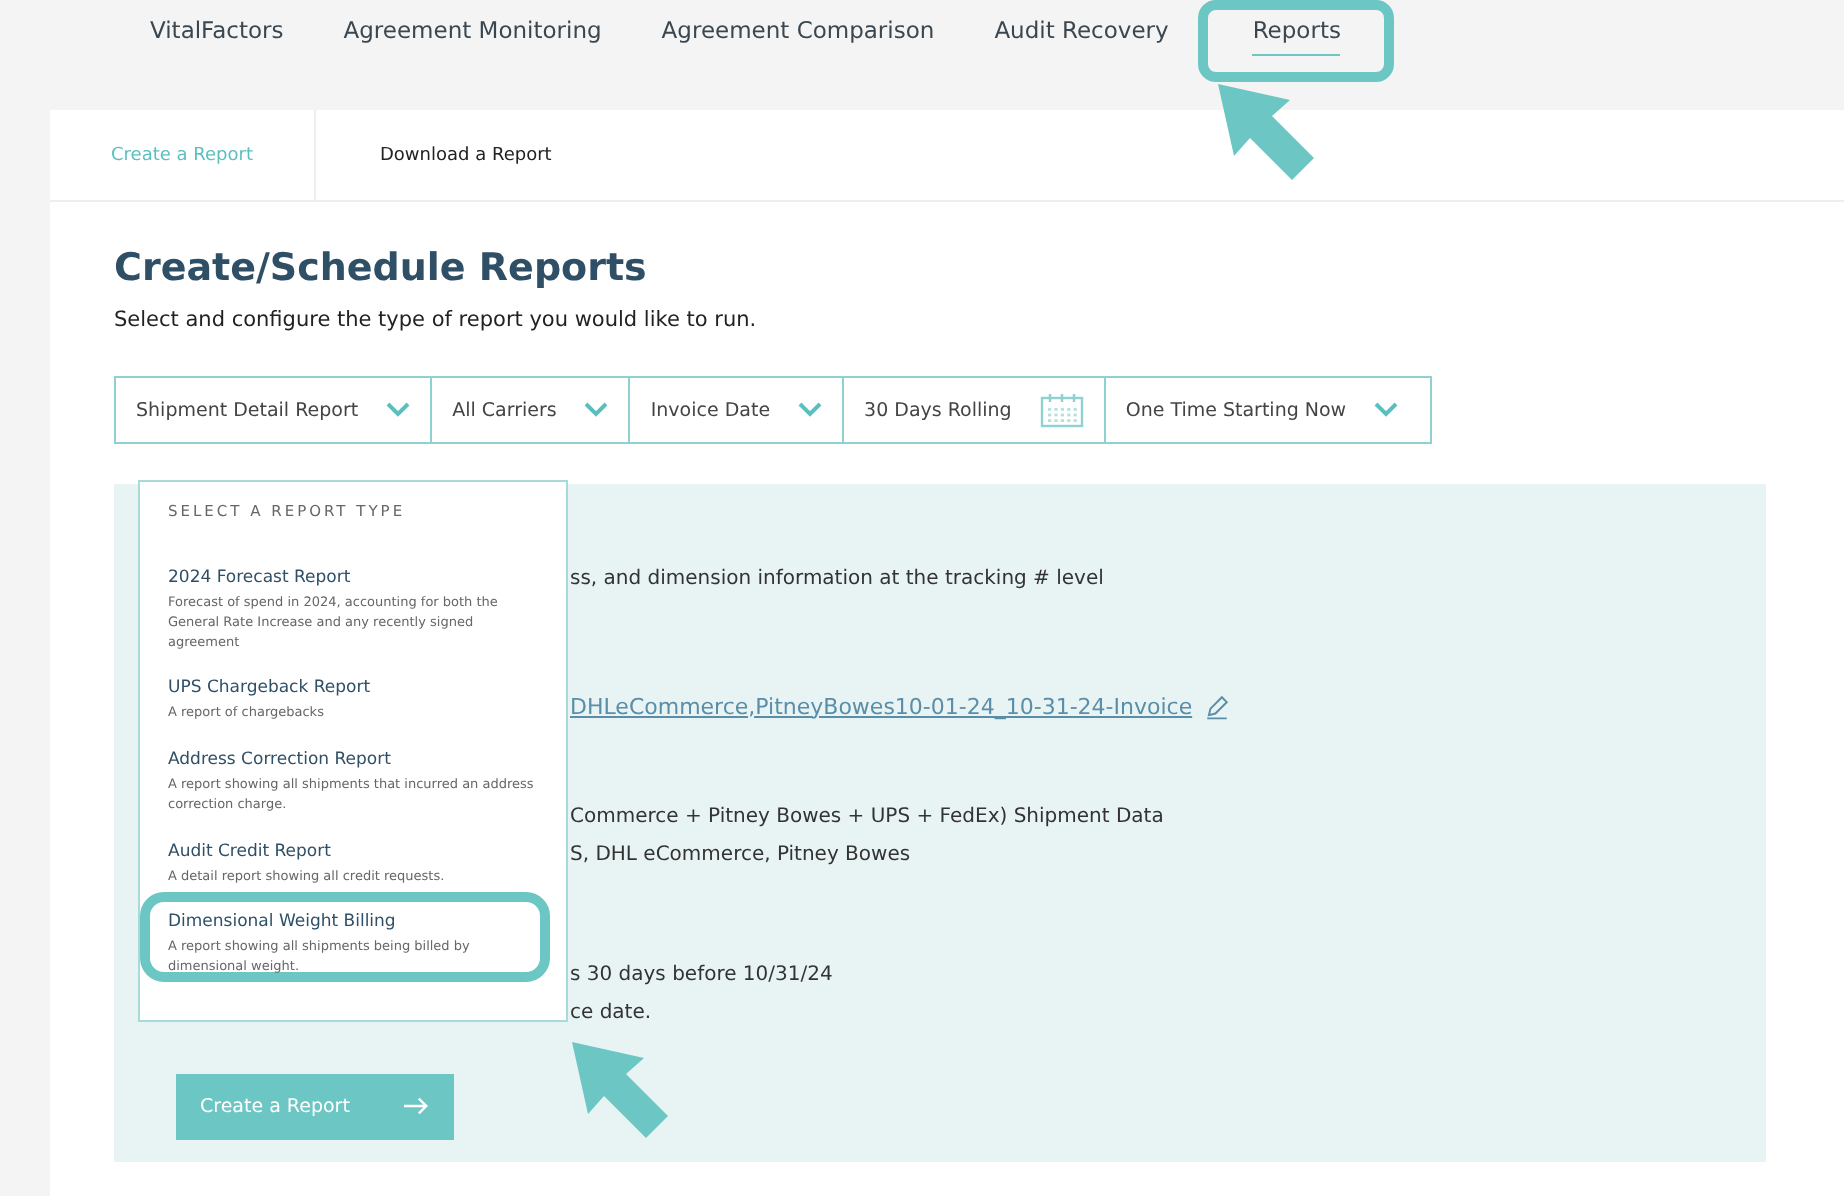  I want to click on summary-text: ce date., so click(612, 1015).